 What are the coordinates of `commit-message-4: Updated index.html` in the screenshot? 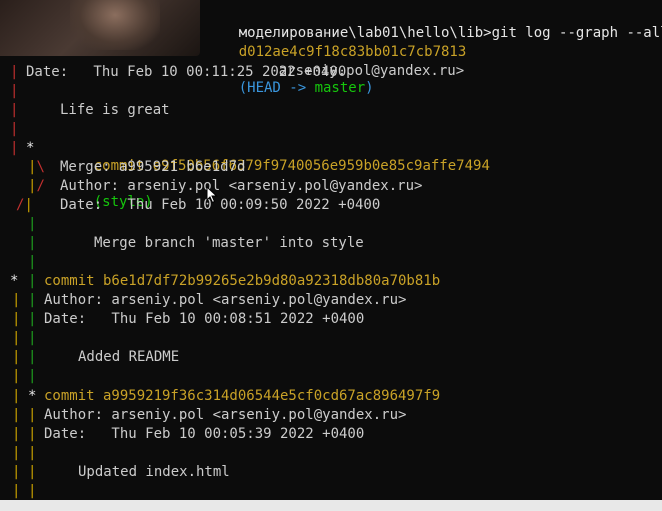 It's located at (154, 472).